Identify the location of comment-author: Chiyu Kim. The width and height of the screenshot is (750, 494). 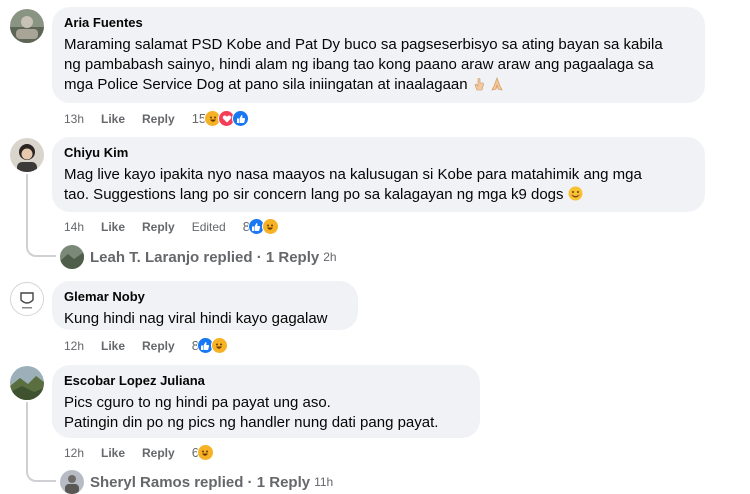
(378, 152).